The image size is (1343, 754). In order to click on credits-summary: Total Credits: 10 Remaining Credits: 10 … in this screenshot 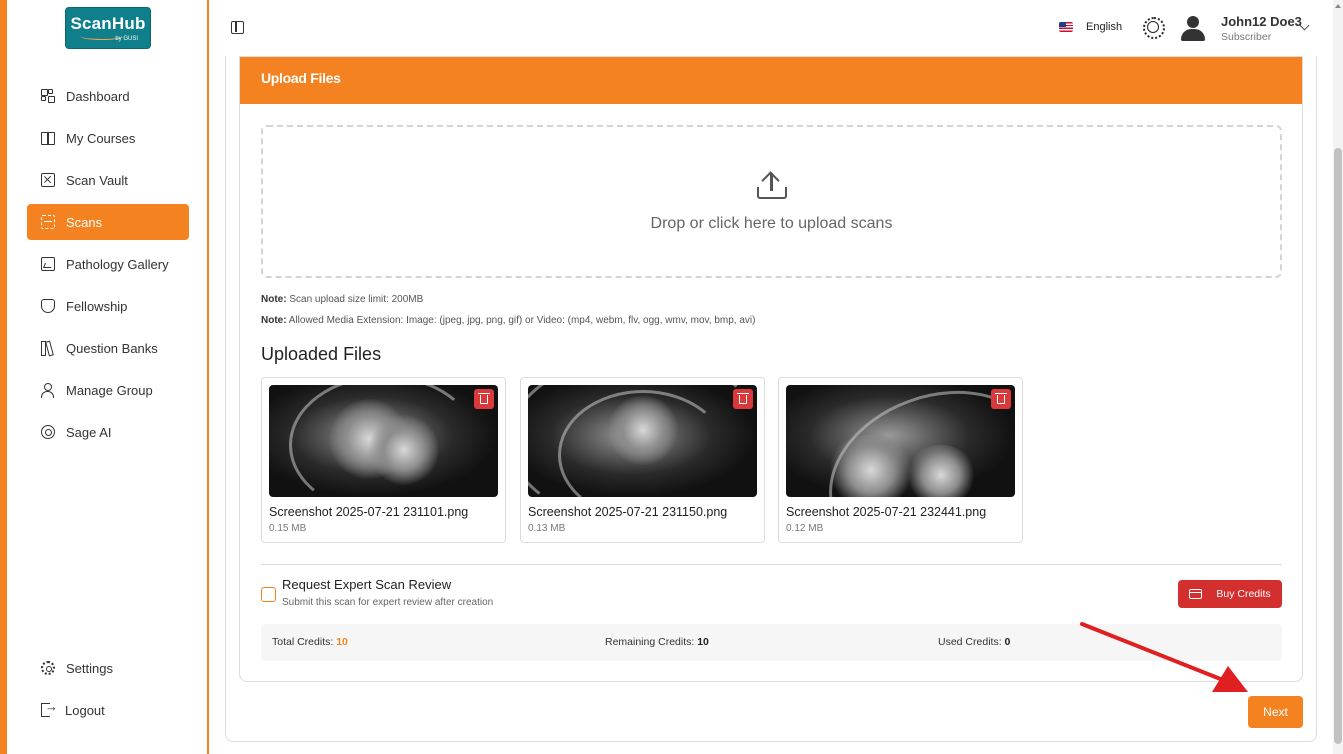, I will do `click(771, 642)`.